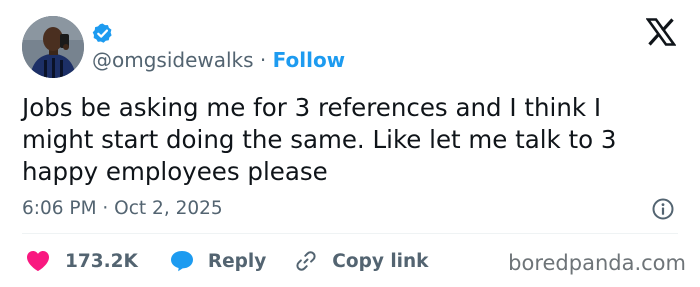 The width and height of the screenshot is (700, 287). I want to click on like-count: 173.2K, so click(101, 261).